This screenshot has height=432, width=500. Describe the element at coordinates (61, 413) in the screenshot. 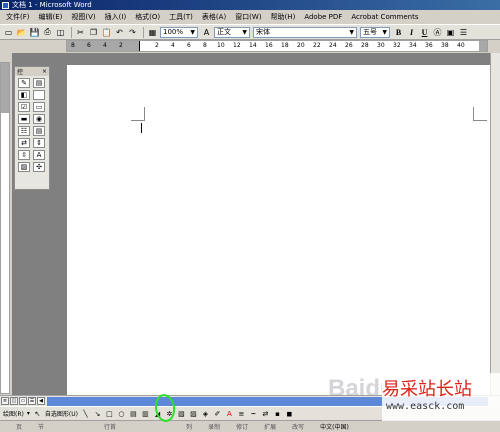

I see `autoshapes-button: 自选图形(U)` at that location.